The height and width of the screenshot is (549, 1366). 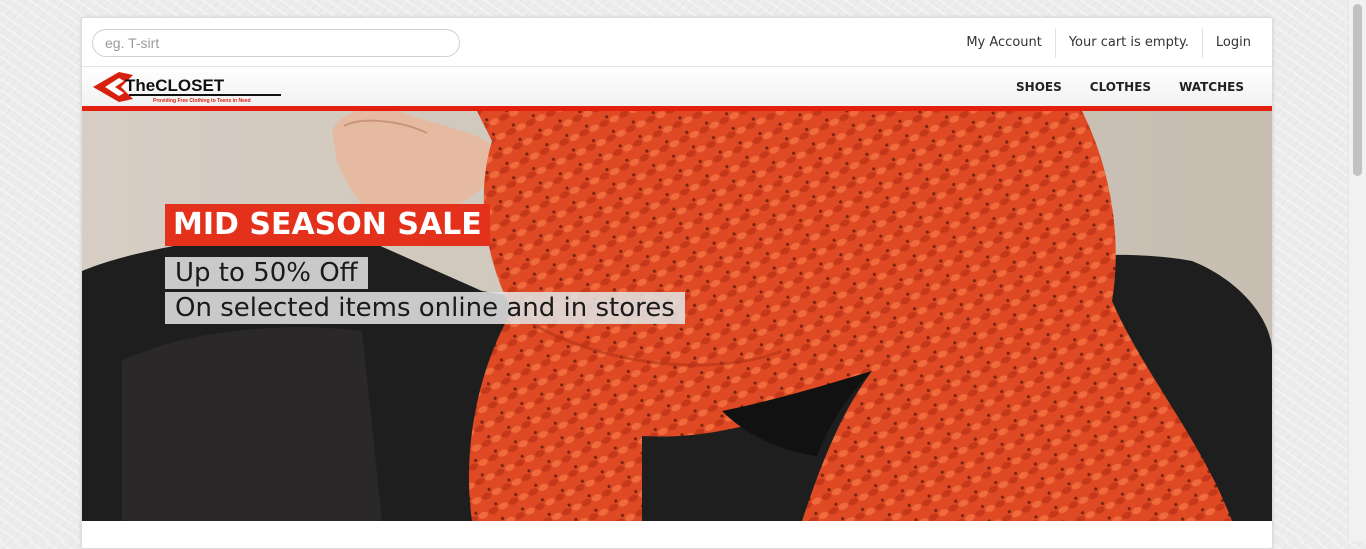 I want to click on logo-tagline: Providing Free Clothing to Teens in Need, so click(x=202, y=101).